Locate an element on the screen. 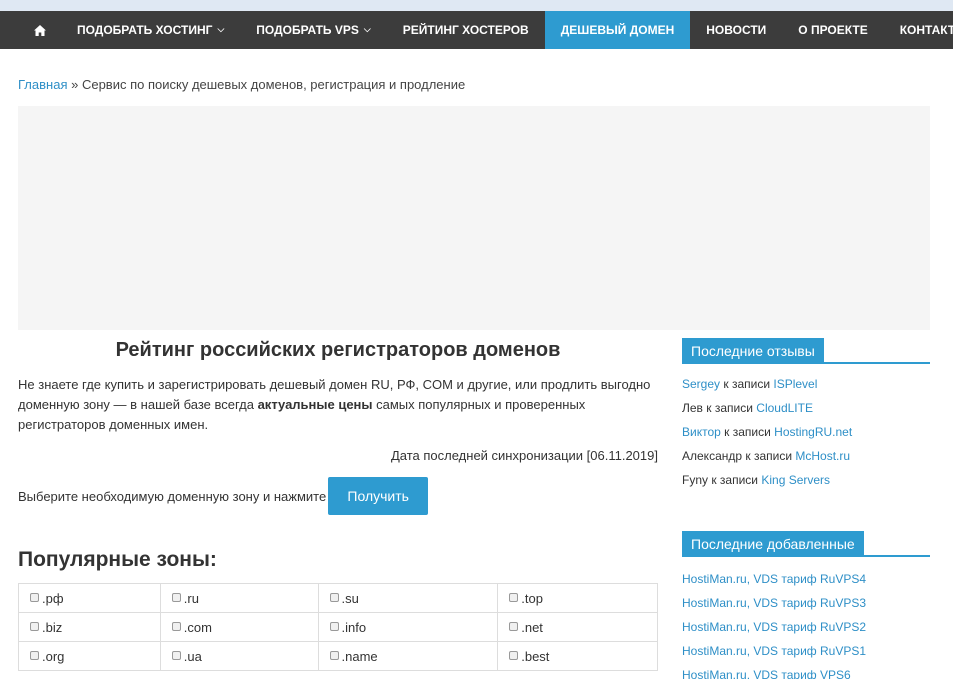 The width and height of the screenshot is (953, 679). zone-cell: .org is located at coordinates (89, 656).